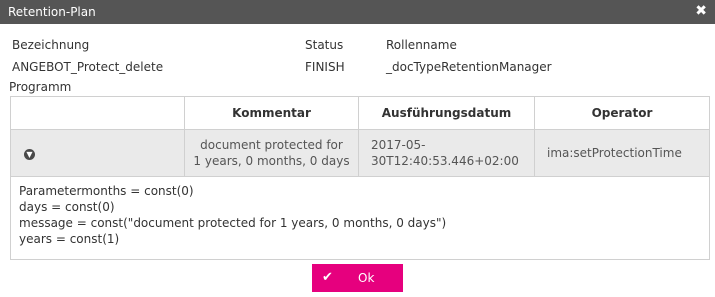  I want to click on datum-line1: 2017-05-, so click(398, 145).